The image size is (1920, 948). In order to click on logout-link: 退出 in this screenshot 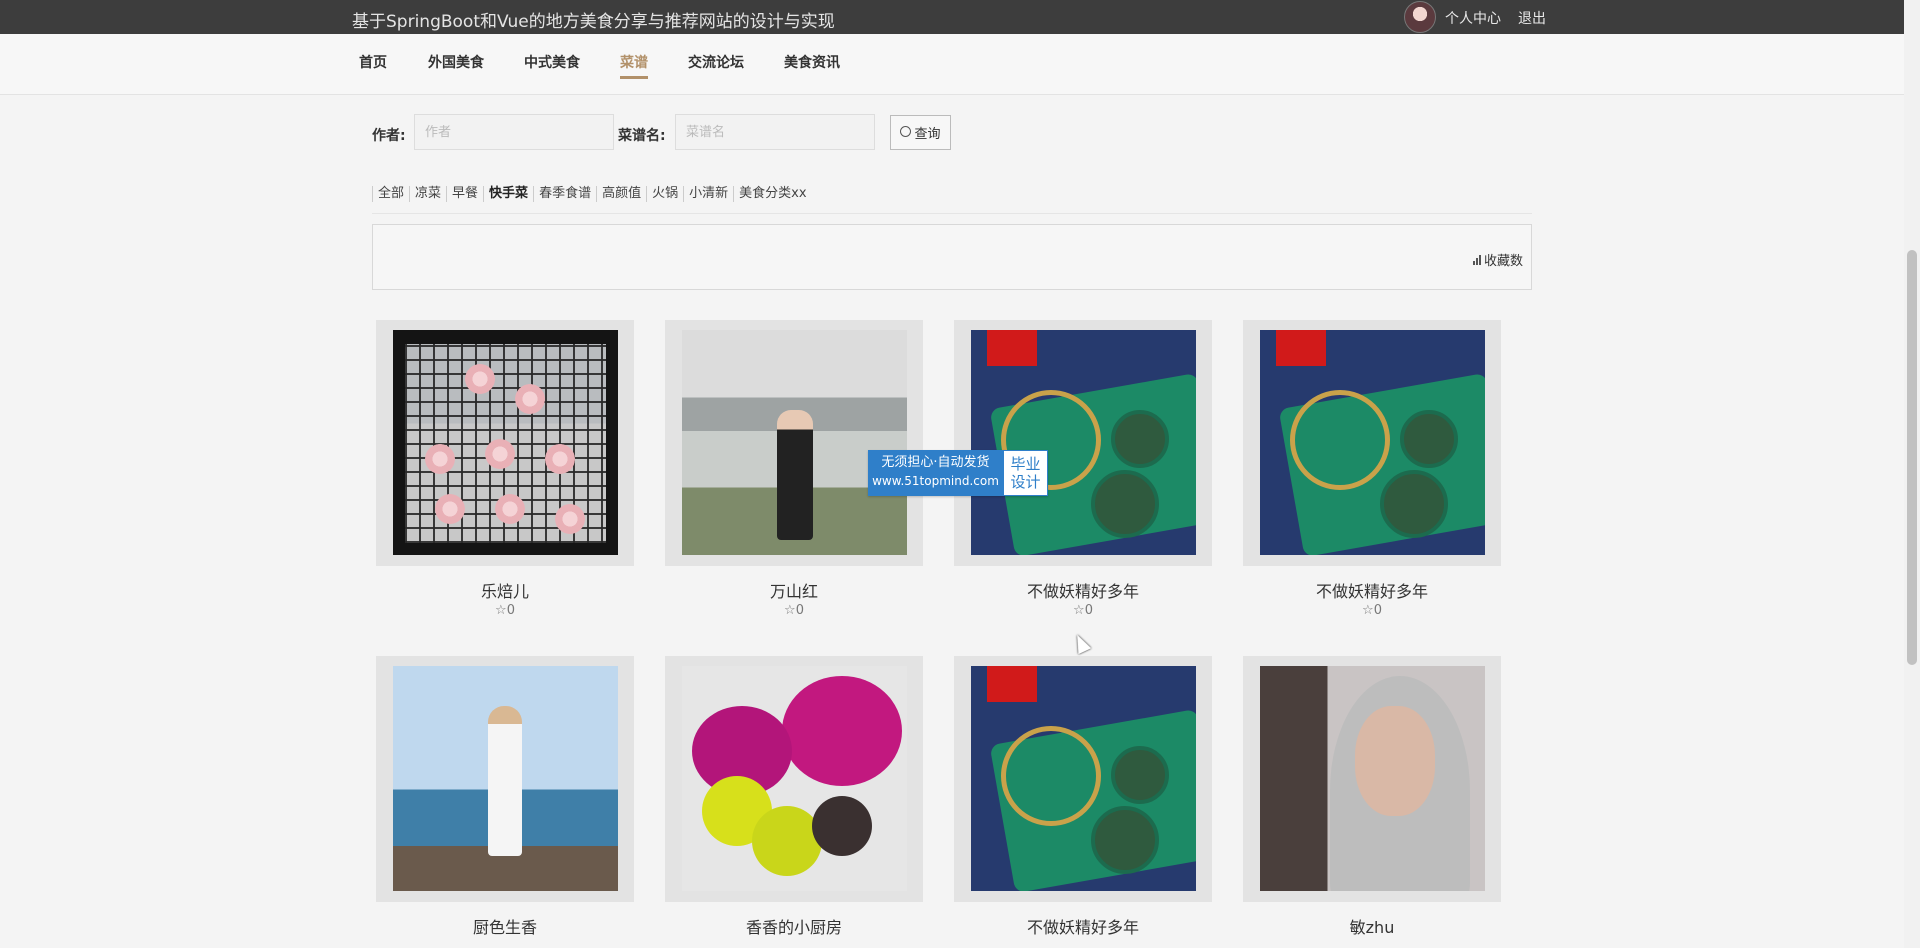, I will do `click(1532, 18)`.